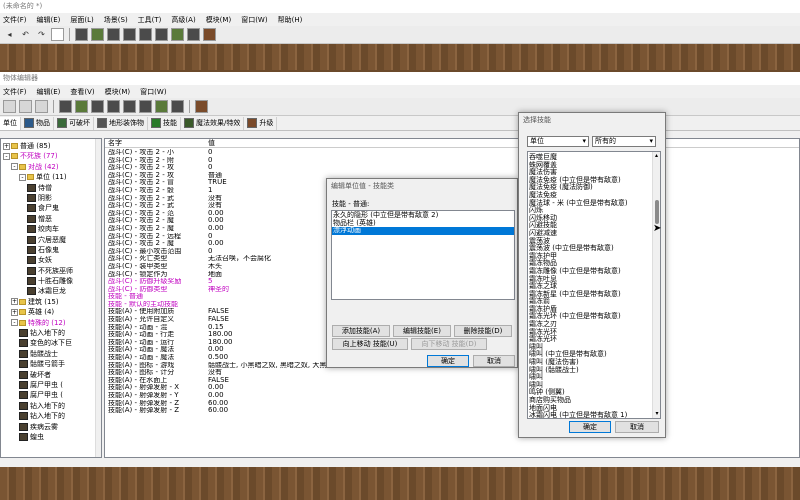  Describe the element at coordinates (15, 92) in the screenshot. I see `oe-menu-file: 文件(F)` at that location.